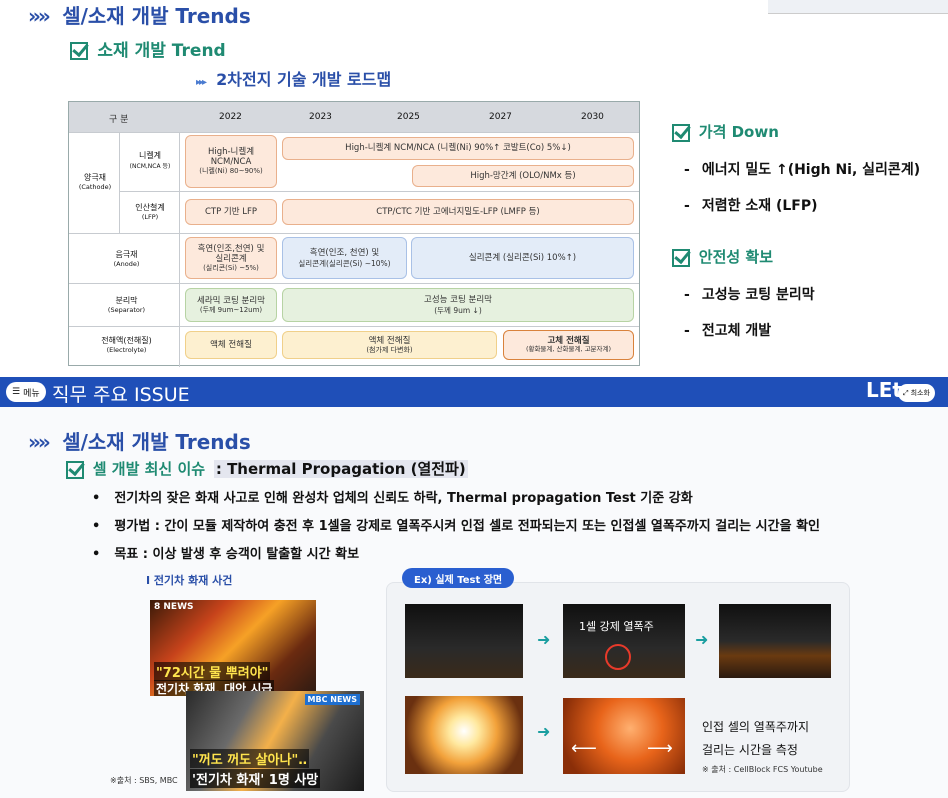 The height and width of the screenshot is (798, 948). I want to click on minimize-icon: ⤢, so click(906, 392).